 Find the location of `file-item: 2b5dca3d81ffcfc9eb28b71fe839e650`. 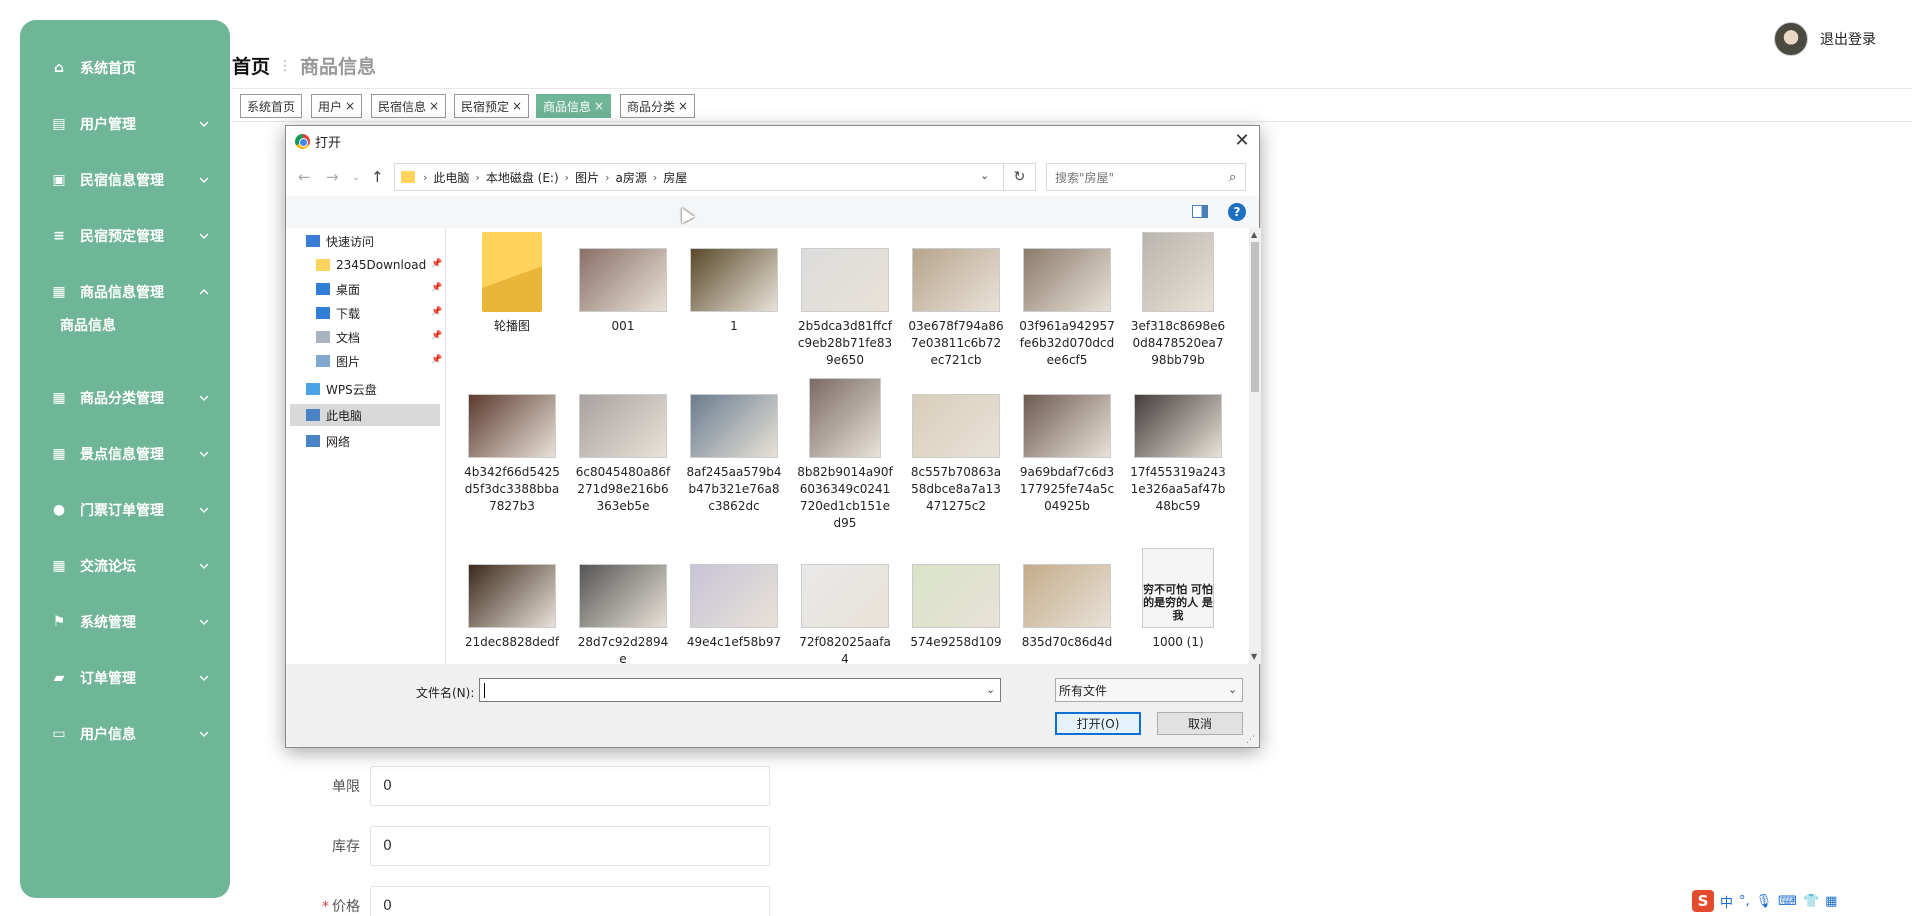

file-item: 2b5dca3d81ffcfc9eb28b71fe839e650 is located at coordinates (845, 300).